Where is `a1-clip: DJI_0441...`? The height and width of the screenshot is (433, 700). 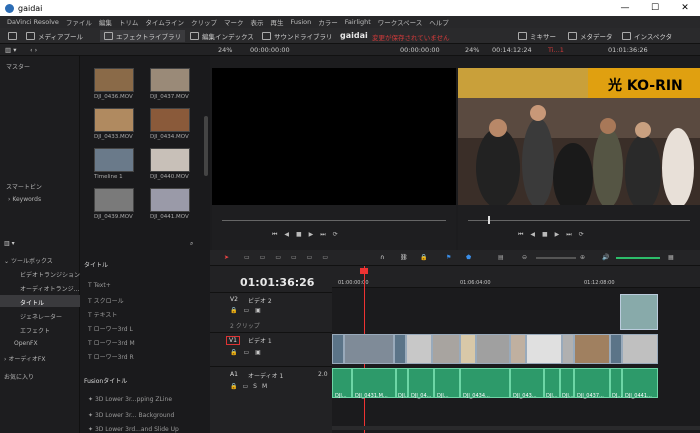 a1-clip: DJI_0441... is located at coordinates (640, 383).